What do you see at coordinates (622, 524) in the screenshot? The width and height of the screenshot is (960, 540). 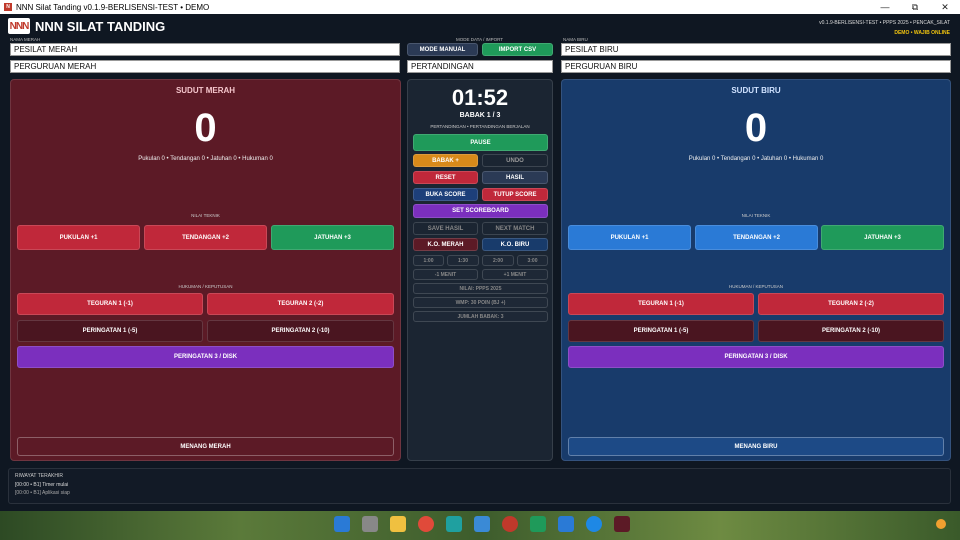 I see `silat-app-icon` at bounding box center [622, 524].